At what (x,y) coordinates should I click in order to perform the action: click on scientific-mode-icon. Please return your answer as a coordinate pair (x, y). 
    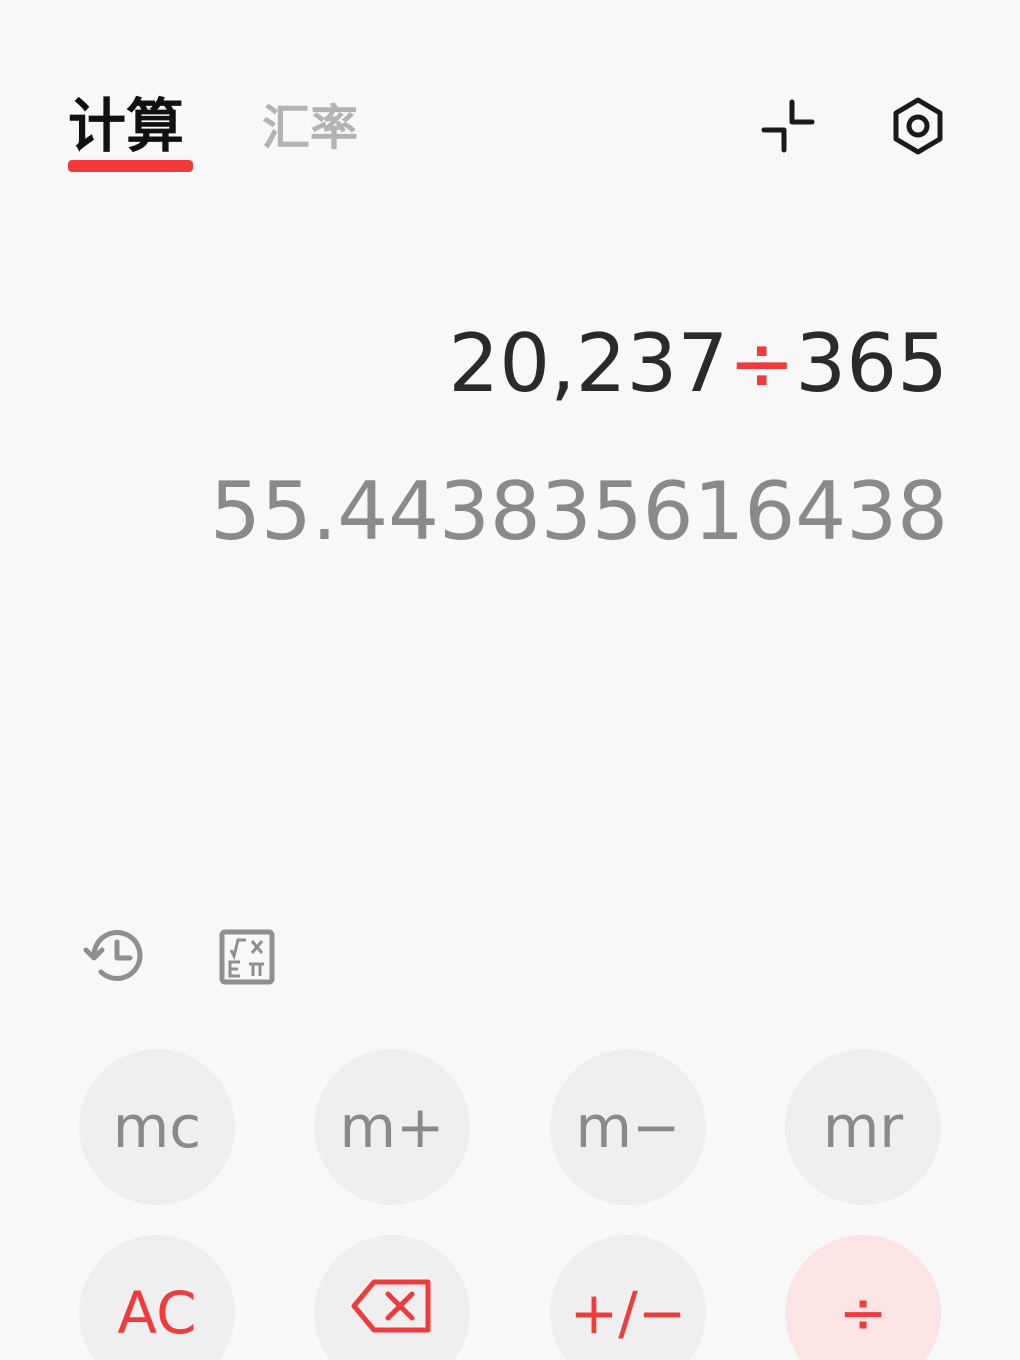
    Looking at the image, I should click on (248, 958).